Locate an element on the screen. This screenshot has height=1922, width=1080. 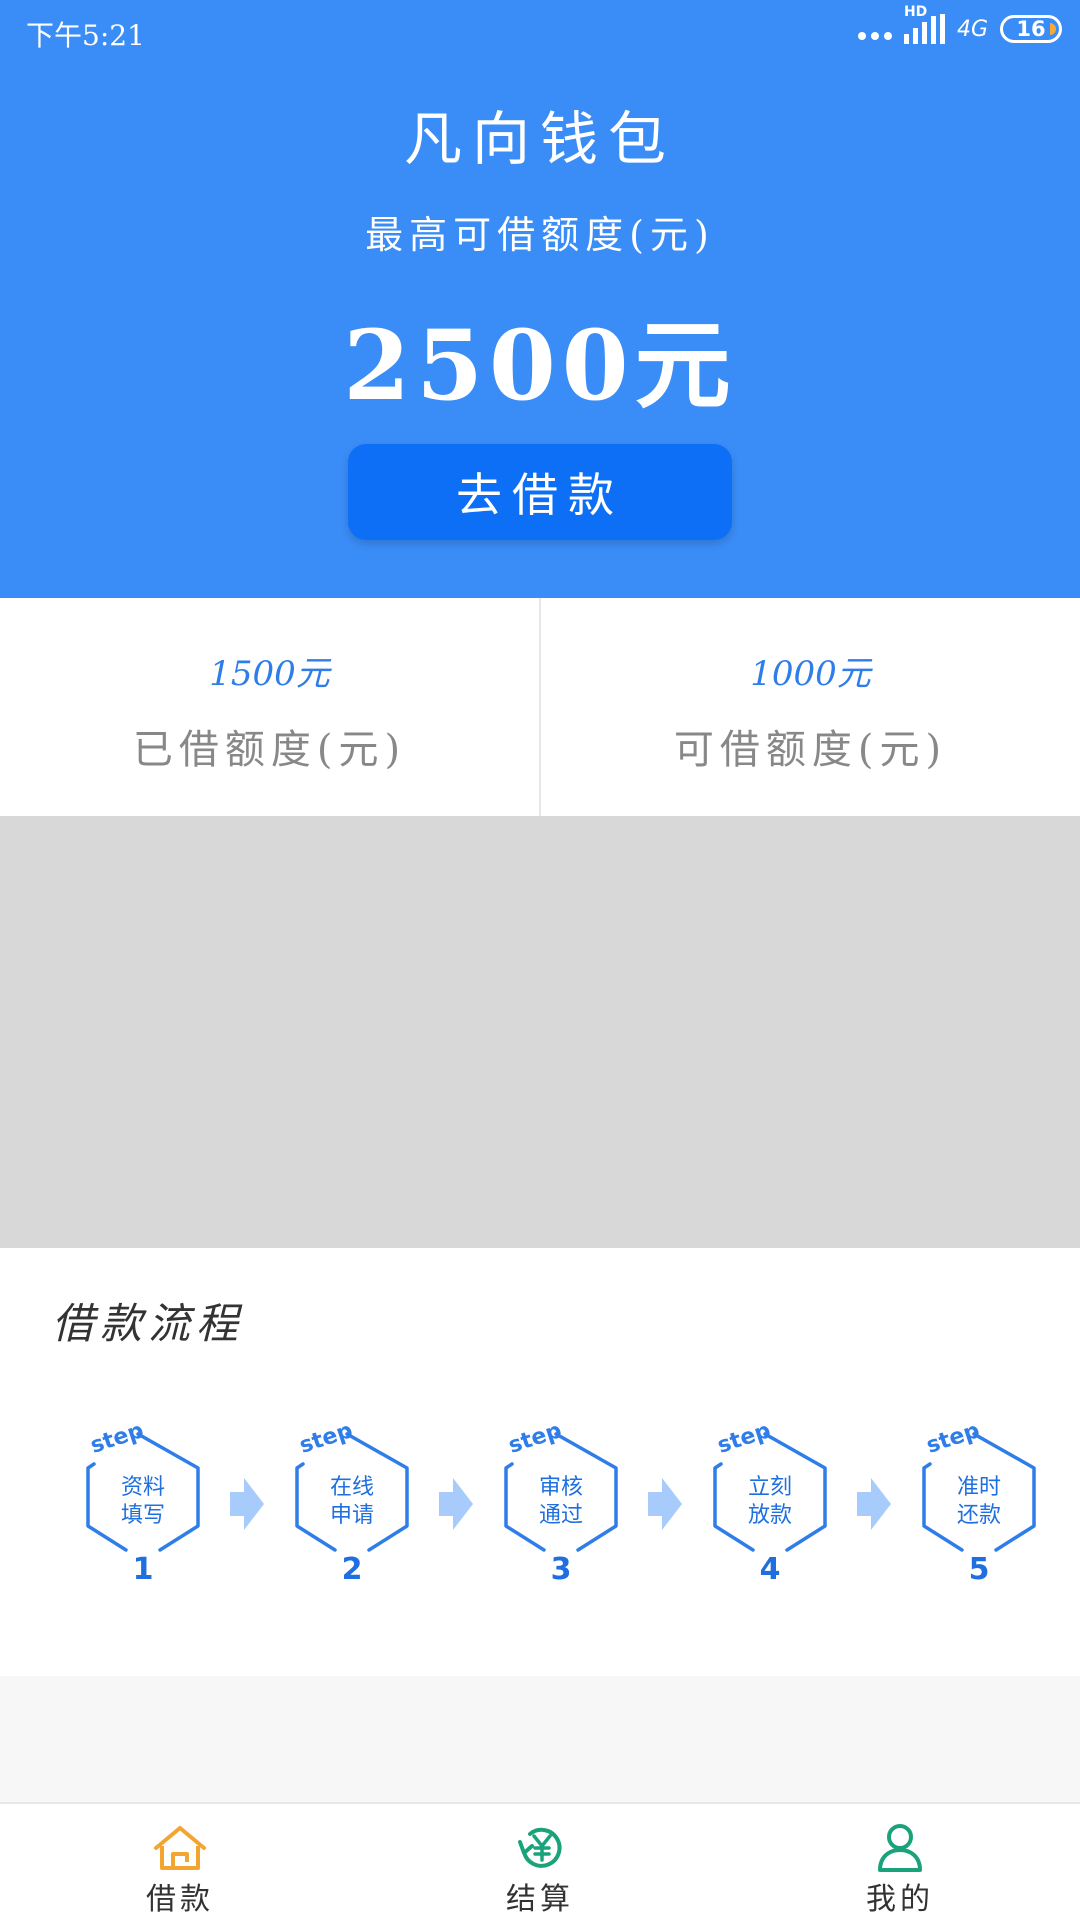
step-label-line1: 资料 is located at coordinates (142, 1487).